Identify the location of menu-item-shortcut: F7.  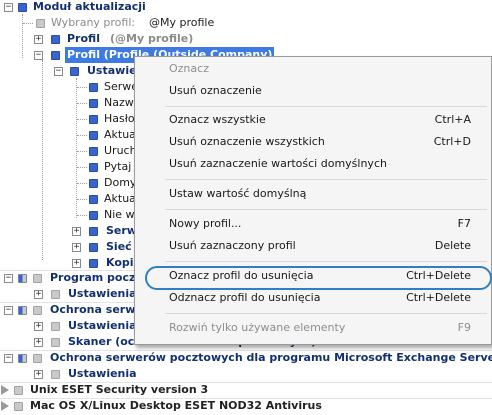
(464, 223).